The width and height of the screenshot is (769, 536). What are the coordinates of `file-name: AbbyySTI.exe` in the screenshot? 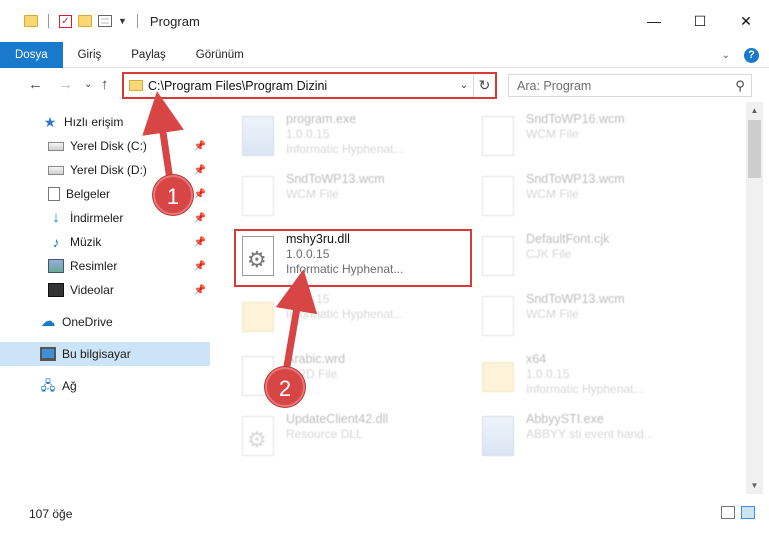 It's located at (565, 419).